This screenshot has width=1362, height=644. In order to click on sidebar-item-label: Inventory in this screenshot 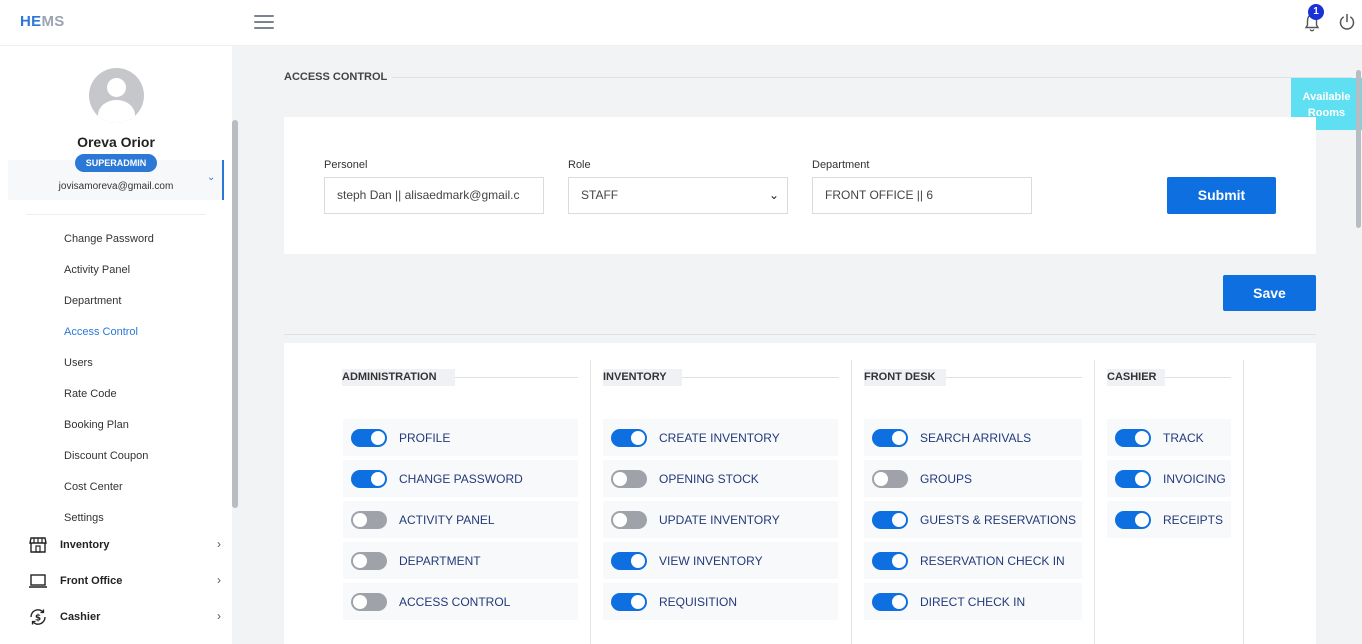, I will do `click(85, 545)`.